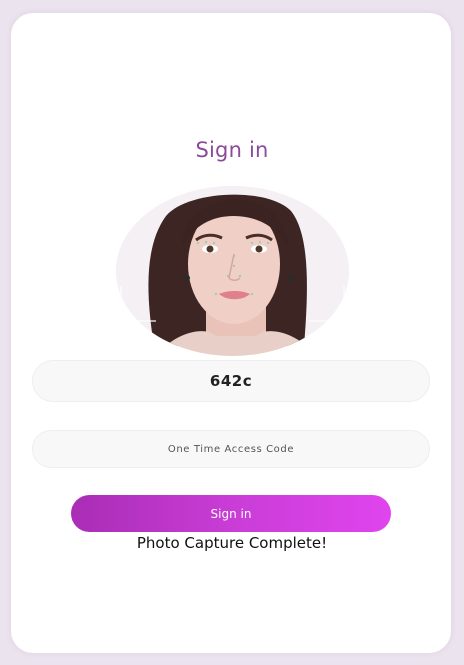 This screenshot has width=464, height=665. I want to click on access-id-input, so click(231, 381).